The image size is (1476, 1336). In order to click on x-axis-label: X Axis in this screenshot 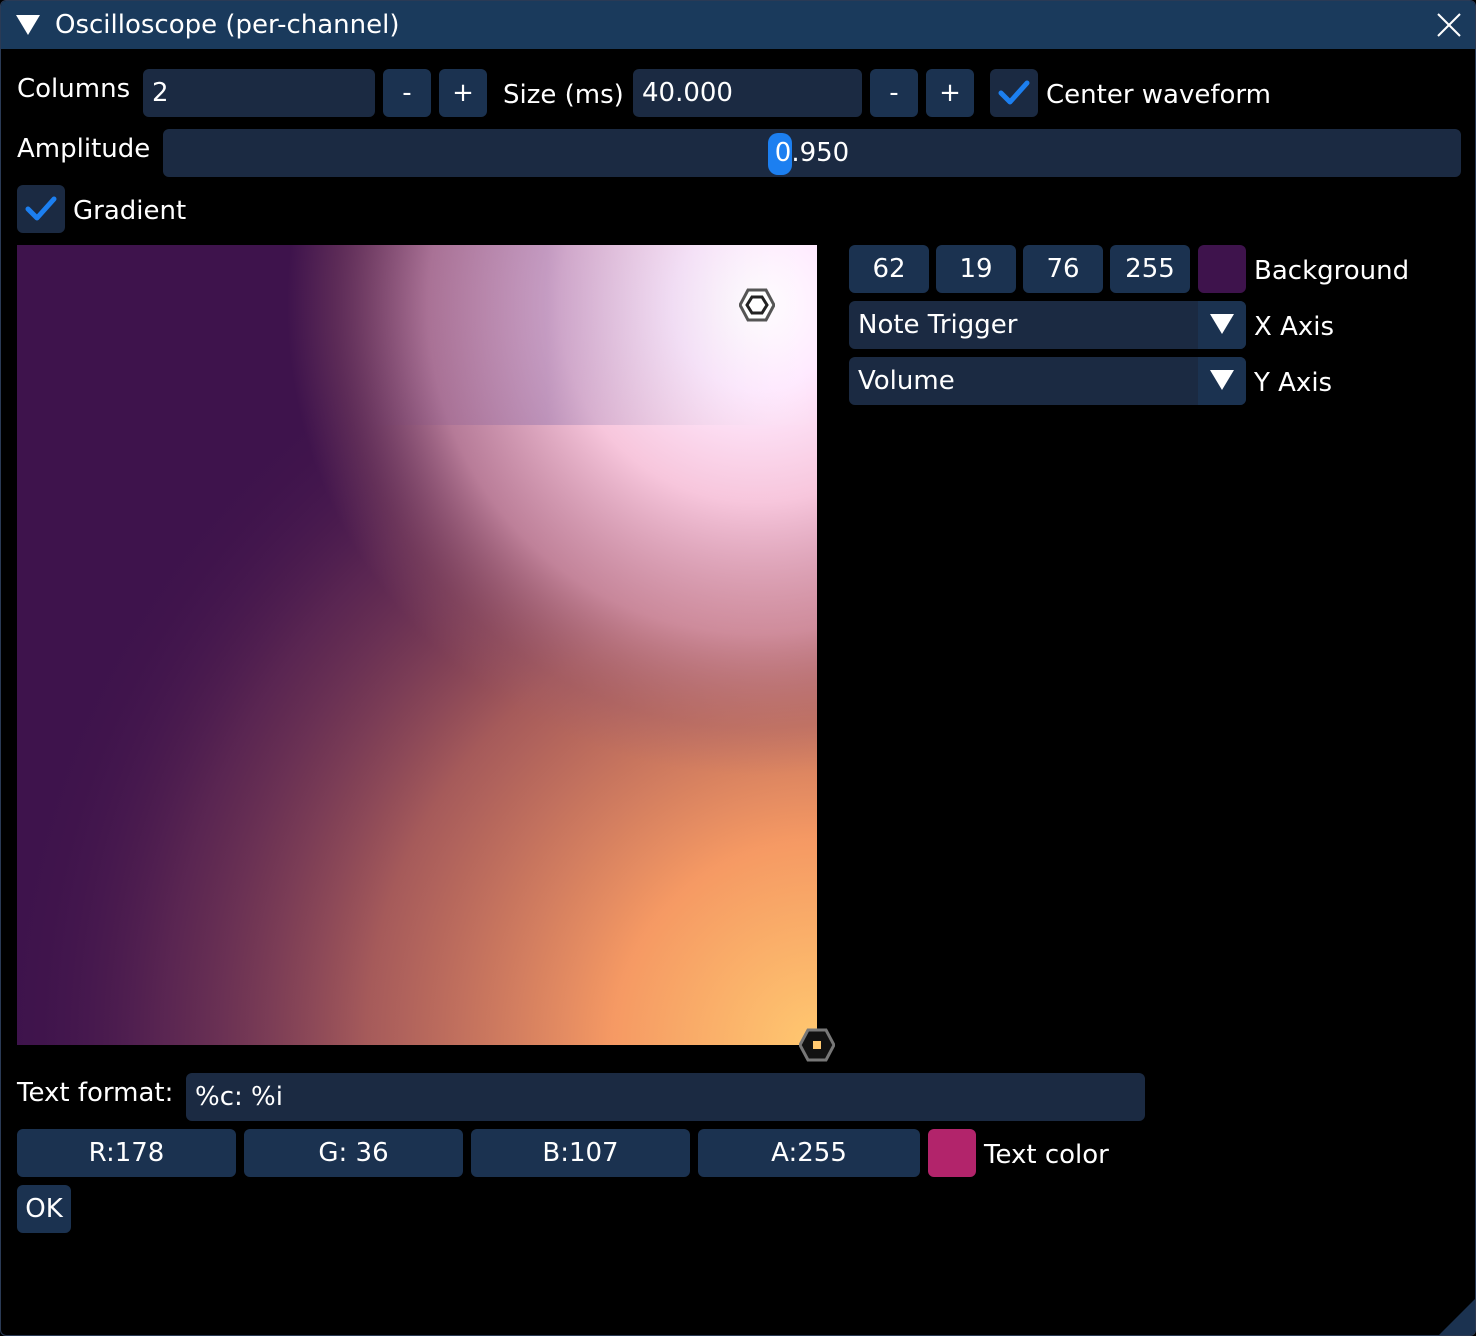, I will do `click(1294, 327)`.